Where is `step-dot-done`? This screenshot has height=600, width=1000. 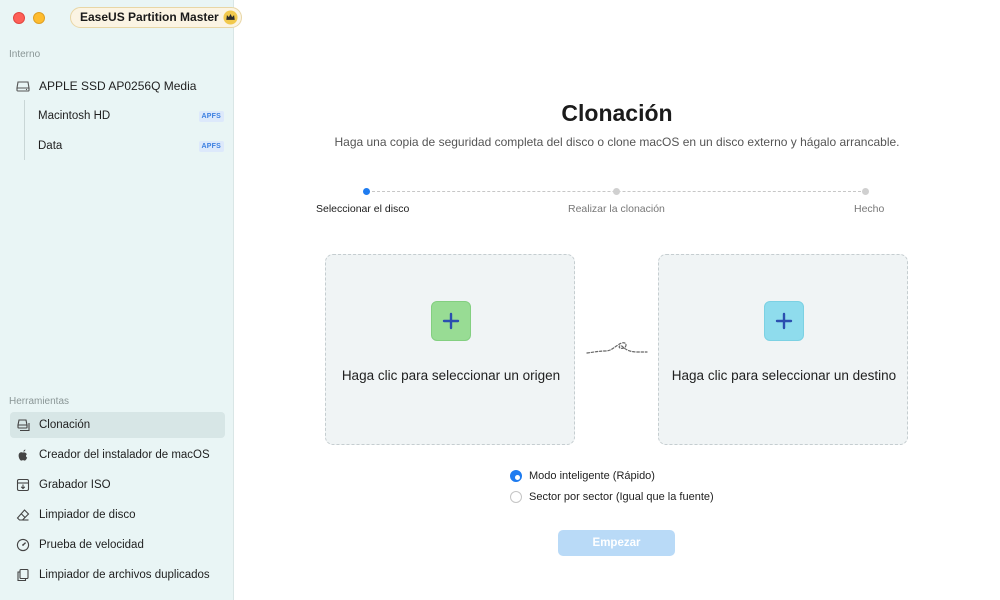
step-dot-done is located at coordinates (865, 191).